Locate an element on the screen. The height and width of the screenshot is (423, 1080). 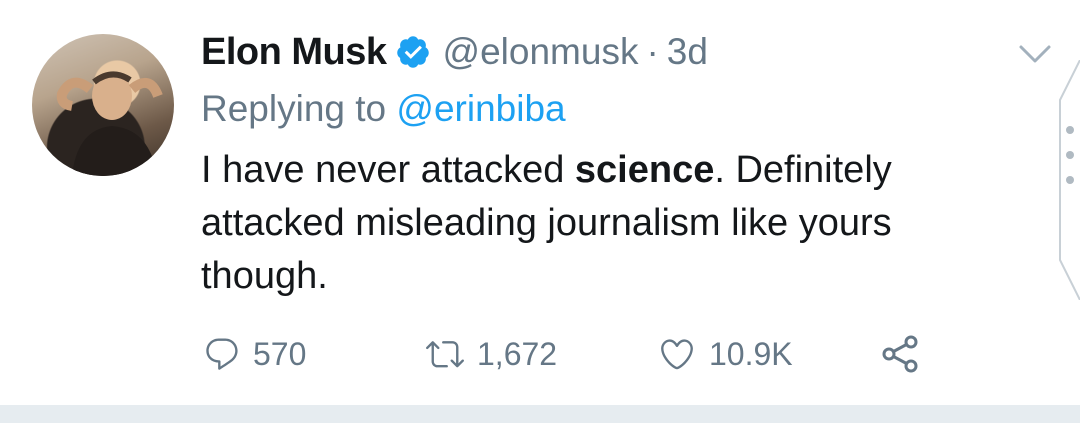
tweet-text-start: I have never attacked is located at coordinates (388, 170).